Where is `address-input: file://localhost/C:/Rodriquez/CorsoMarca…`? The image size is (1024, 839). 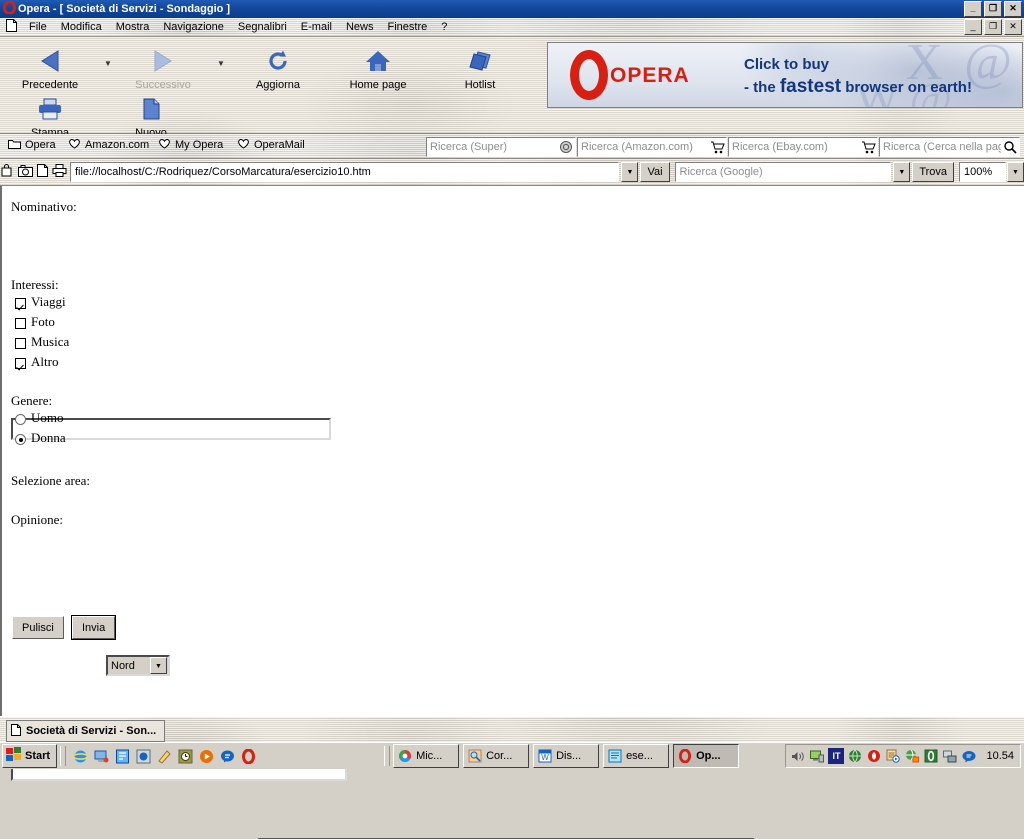 address-input: file://localhost/C:/Rodriquez/CorsoMarca… is located at coordinates (344, 172).